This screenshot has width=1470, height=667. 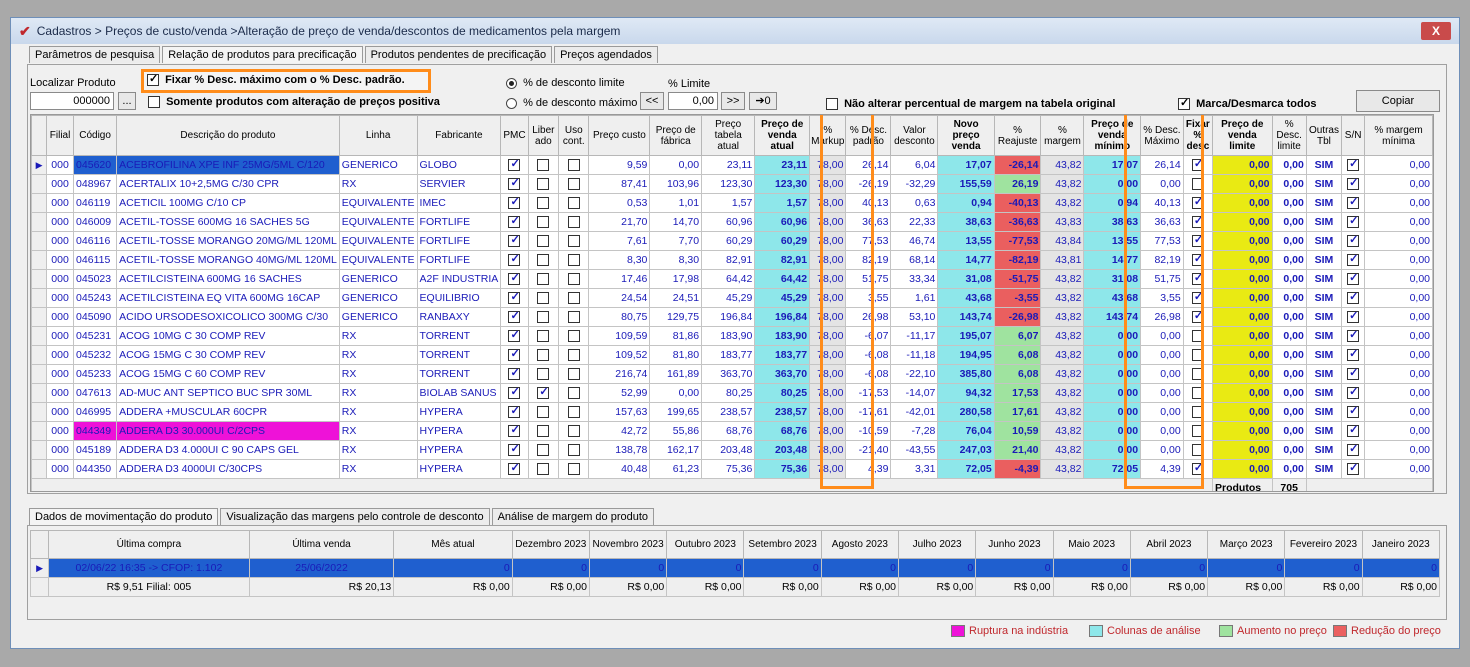 What do you see at coordinates (95, 336) in the screenshot?
I see `codigo-cell: 045231` at bounding box center [95, 336].